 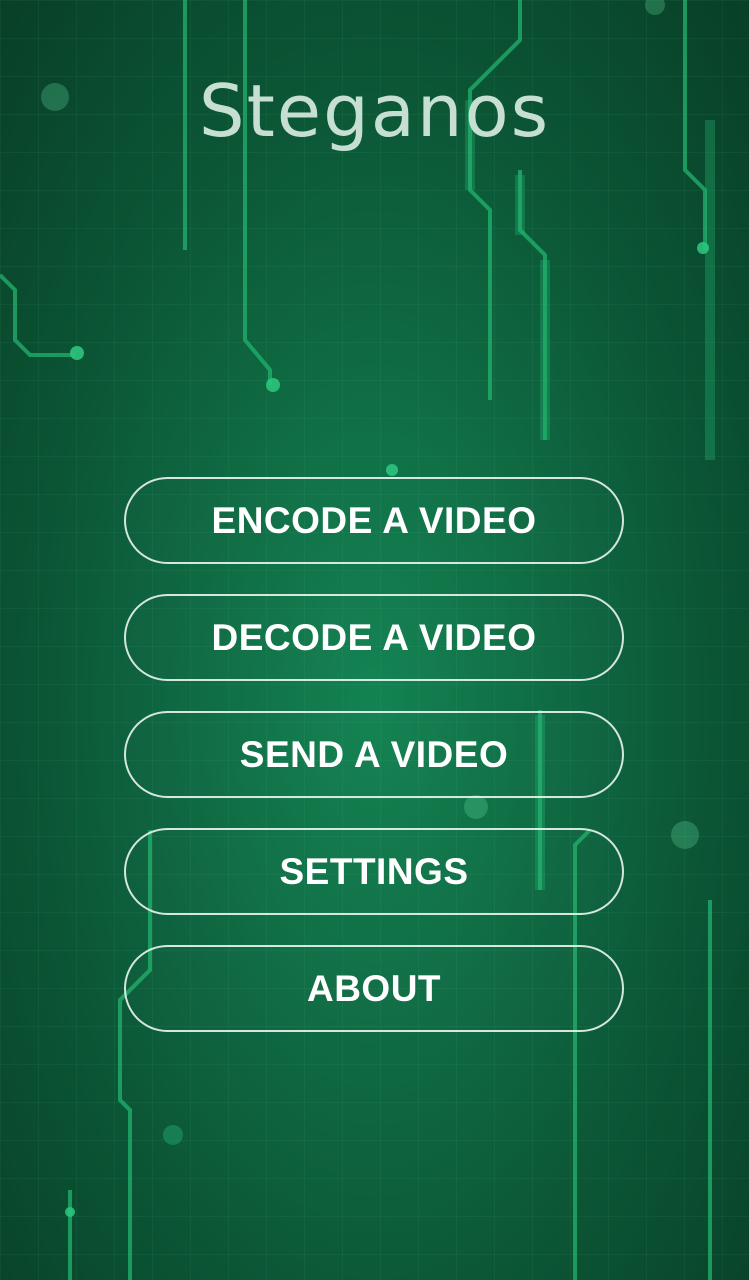 I want to click on about-label: ABOUT, so click(x=374, y=988).